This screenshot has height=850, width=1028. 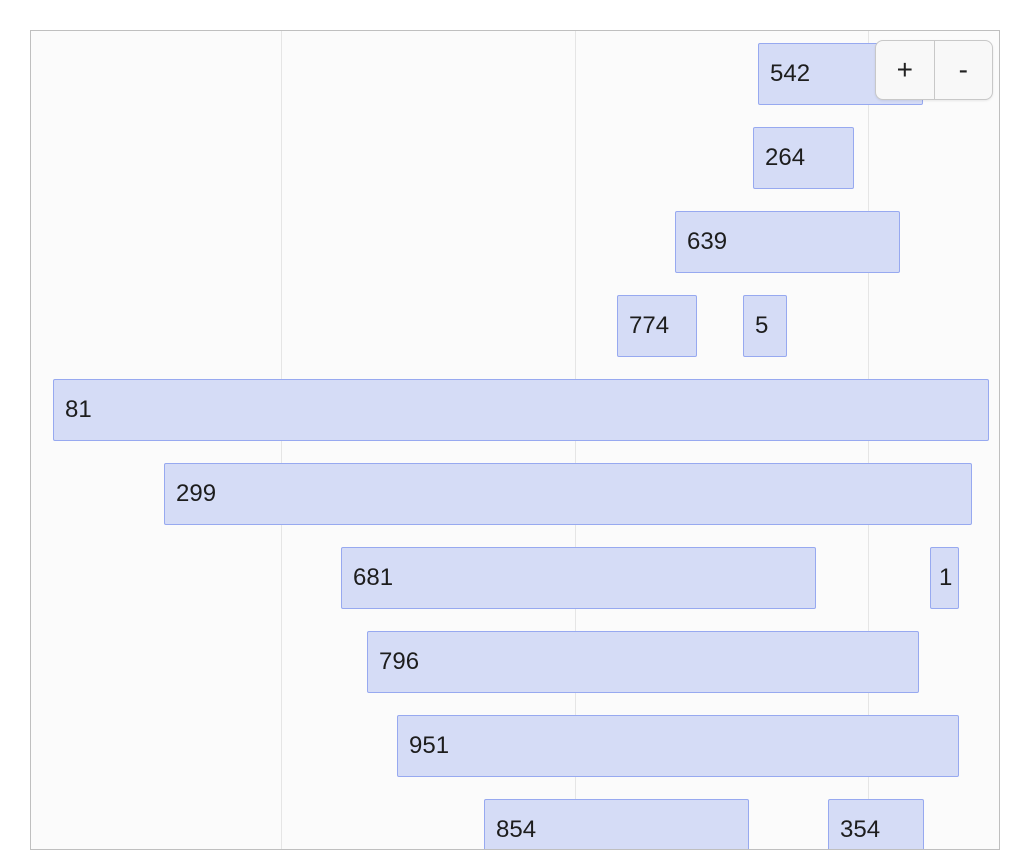 What do you see at coordinates (876, 824) in the screenshot?
I see `timeline-item: 354` at bounding box center [876, 824].